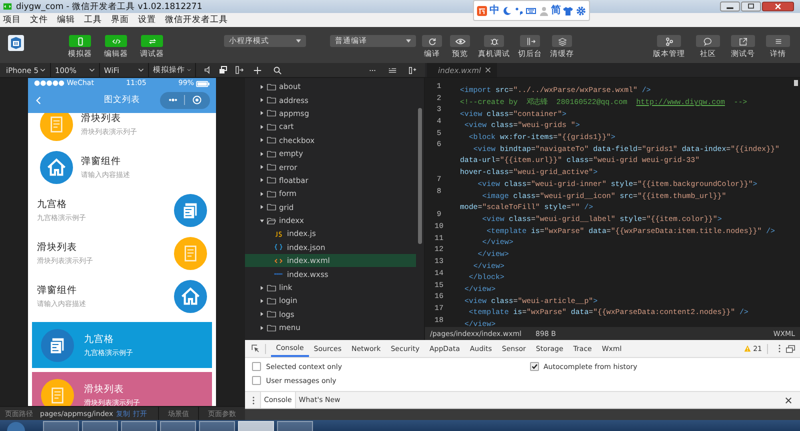 This screenshot has height=431, width=800. I want to click on swap-icon, so click(152, 41).